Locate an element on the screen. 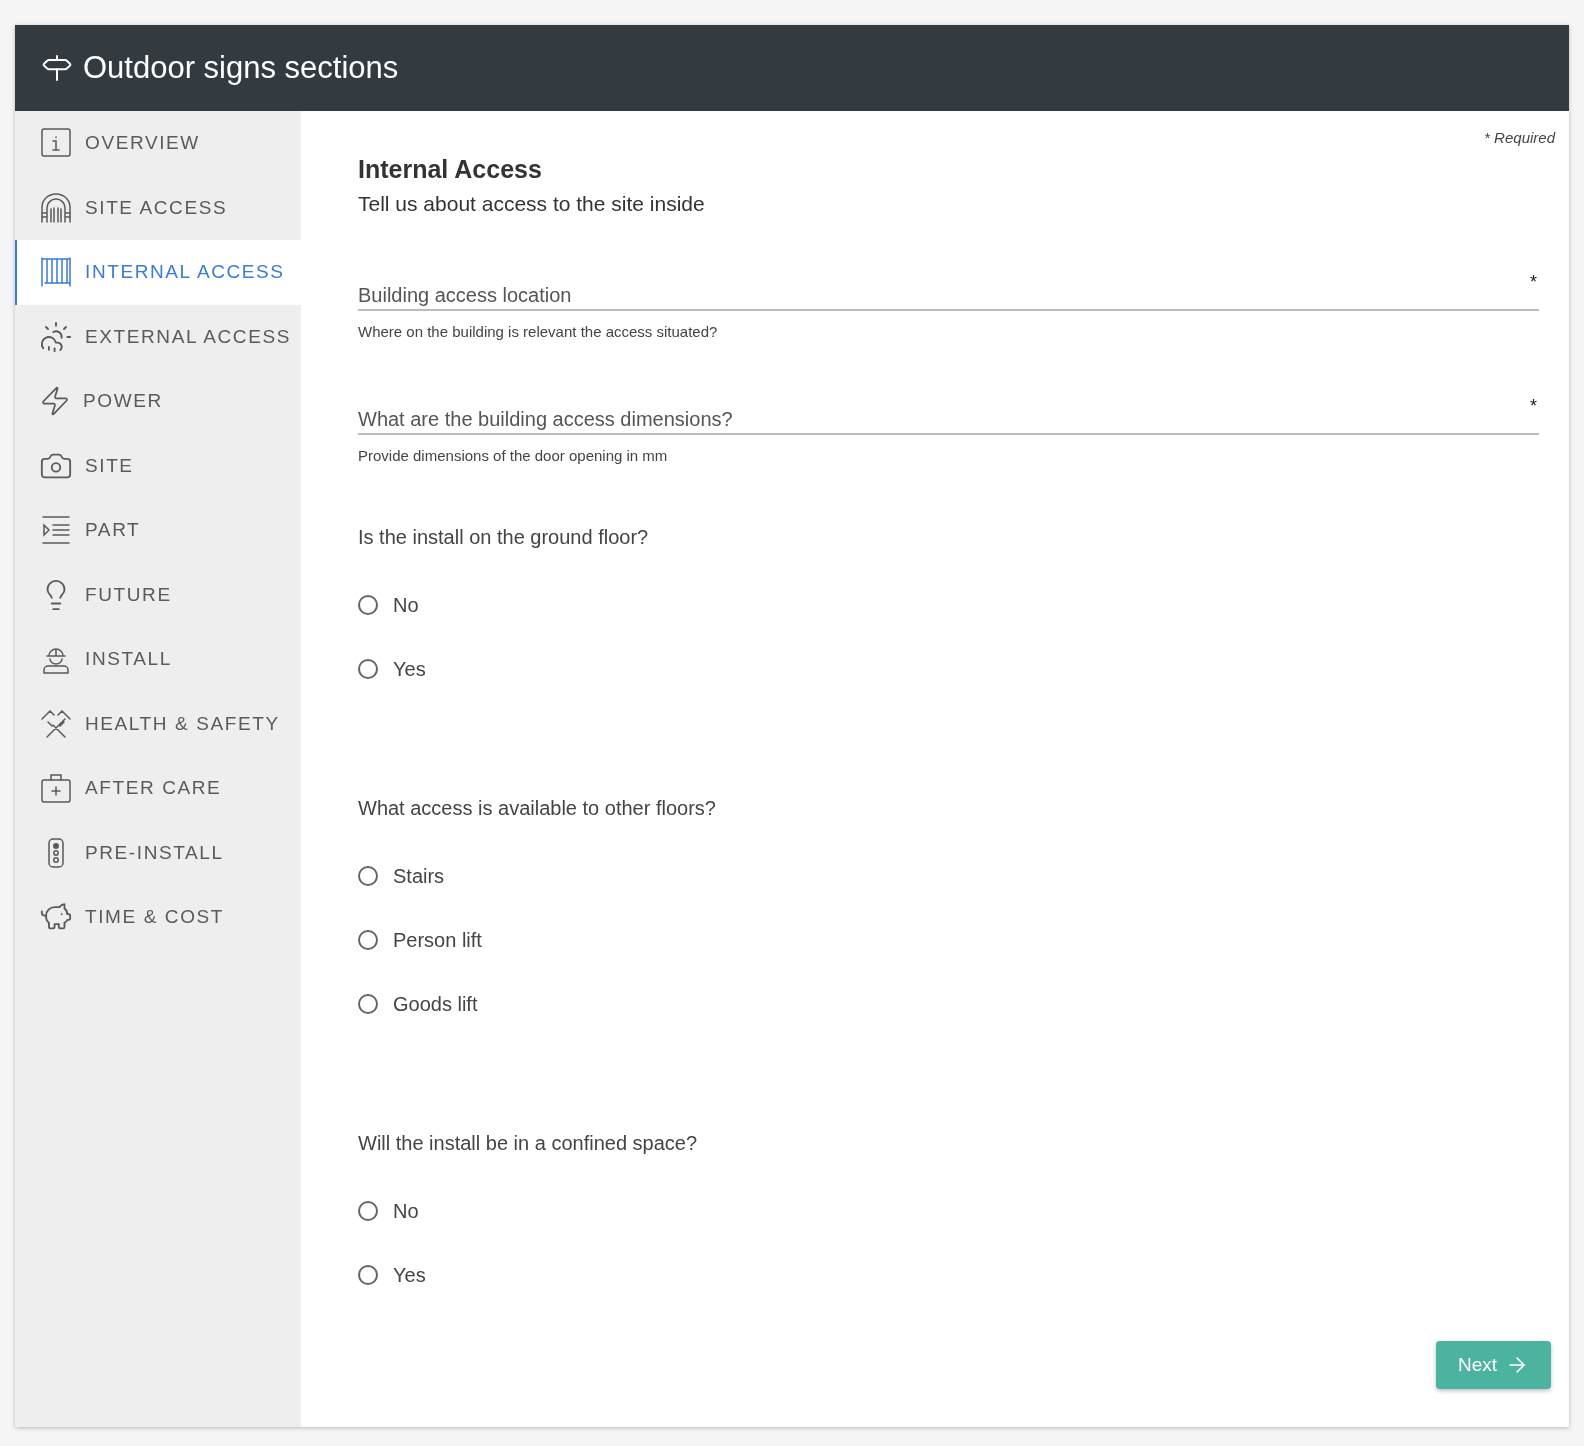 The image size is (1584, 1446). sidebar-item-label: FUTURE is located at coordinates (128, 594).